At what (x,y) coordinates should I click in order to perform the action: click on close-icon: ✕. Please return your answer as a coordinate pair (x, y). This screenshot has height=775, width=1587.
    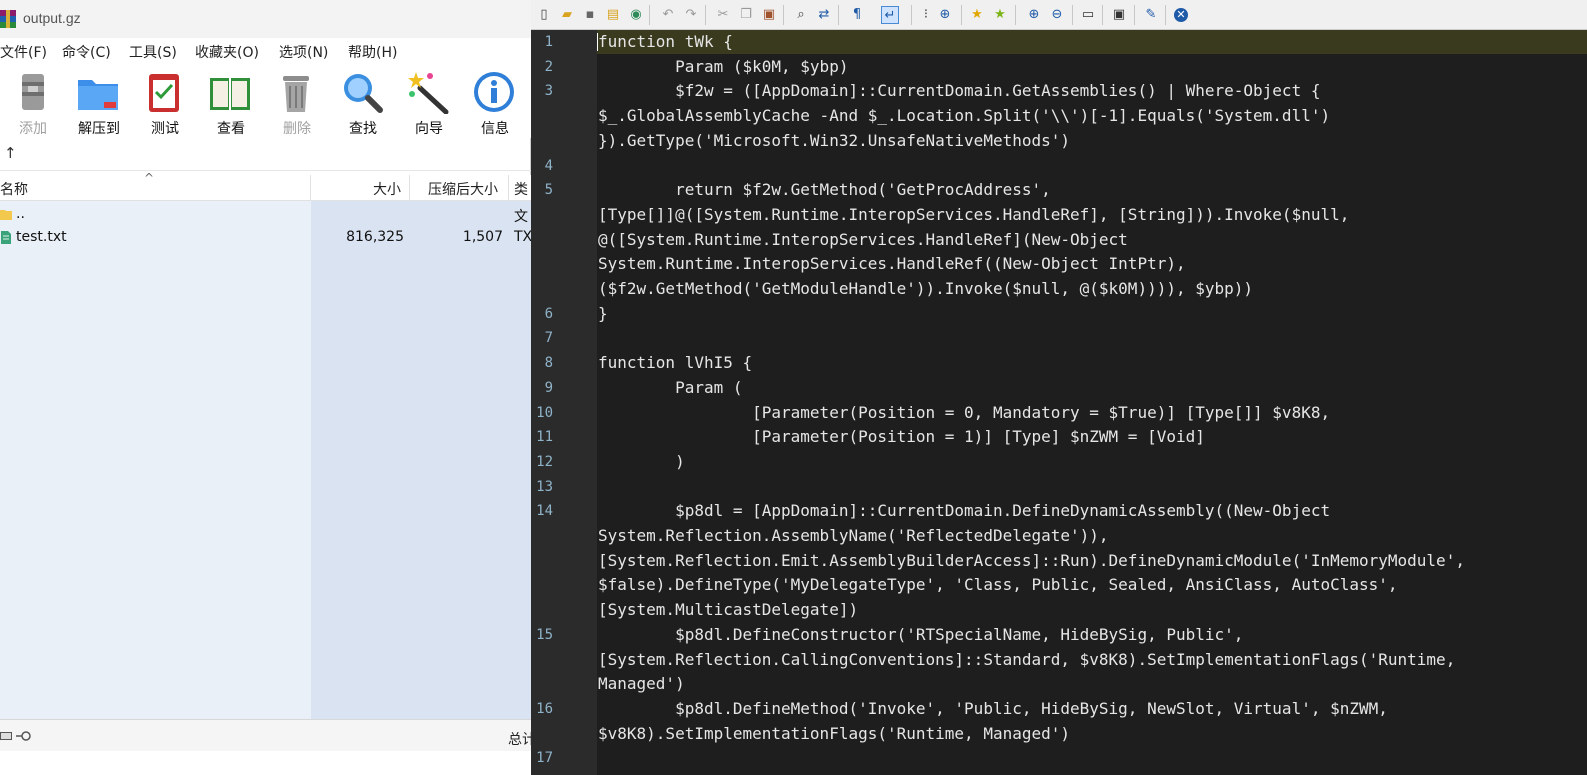
    Looking at the image, I should click on (1181, 15).